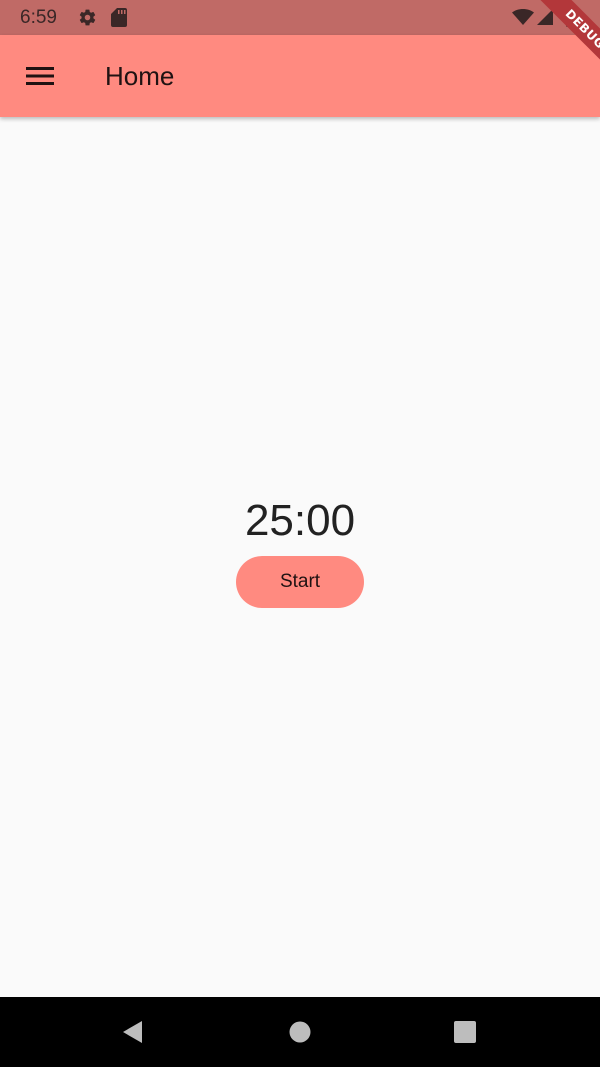  I want to click on gear-icon, so click(87, 17).